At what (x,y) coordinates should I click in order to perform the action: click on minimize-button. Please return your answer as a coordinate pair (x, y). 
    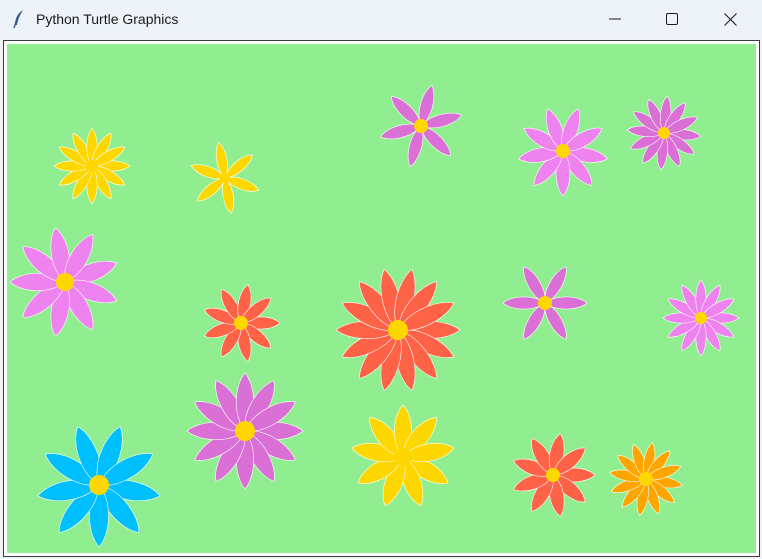
    Looking at the image, I should click on (615, 19).